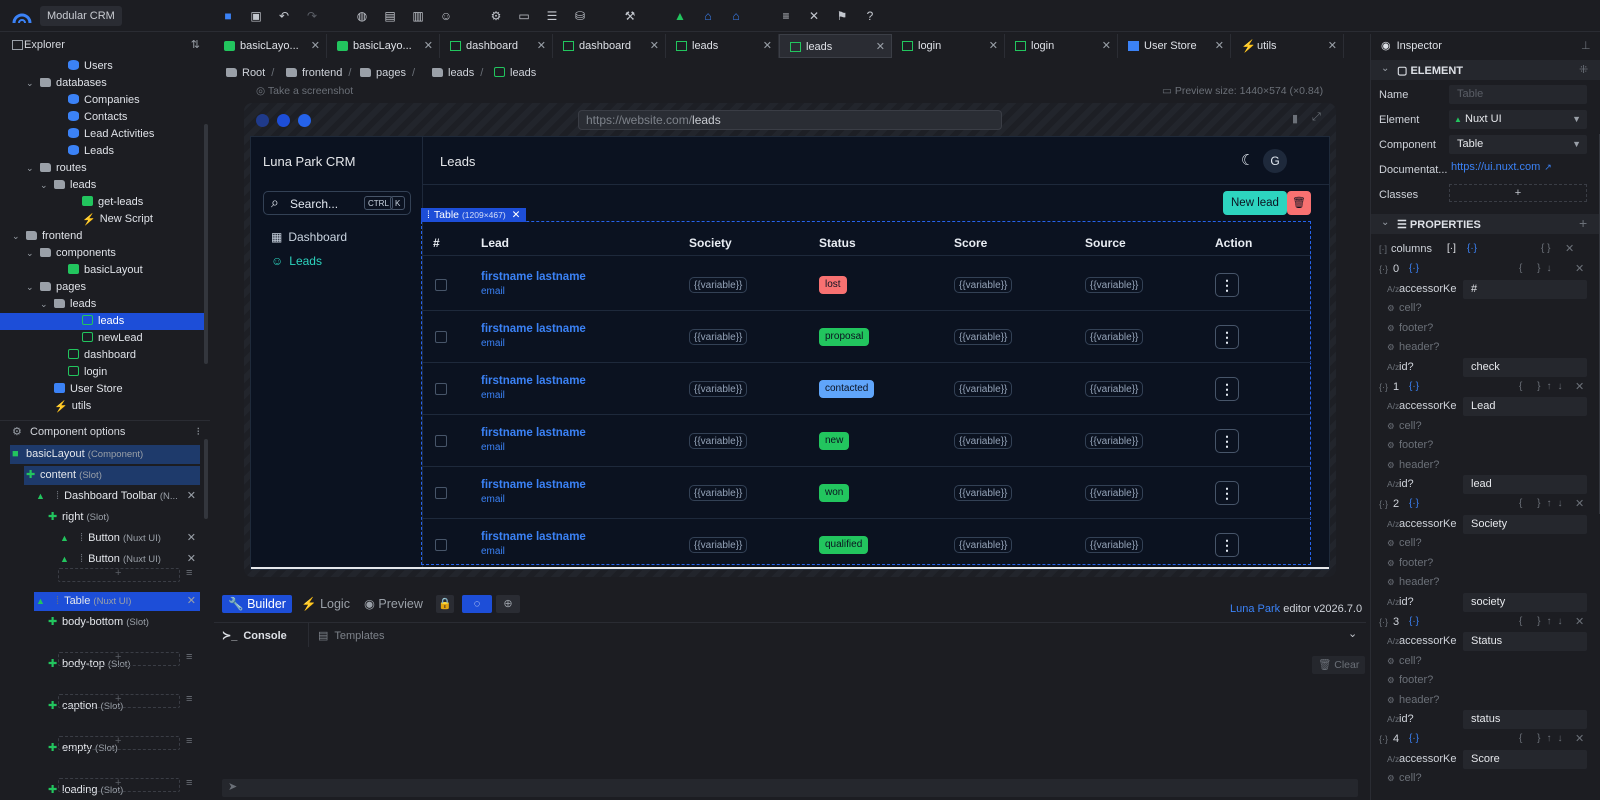  I want to click on column-entry-field: A/z accessorKe Lead, so click(1487, 406).